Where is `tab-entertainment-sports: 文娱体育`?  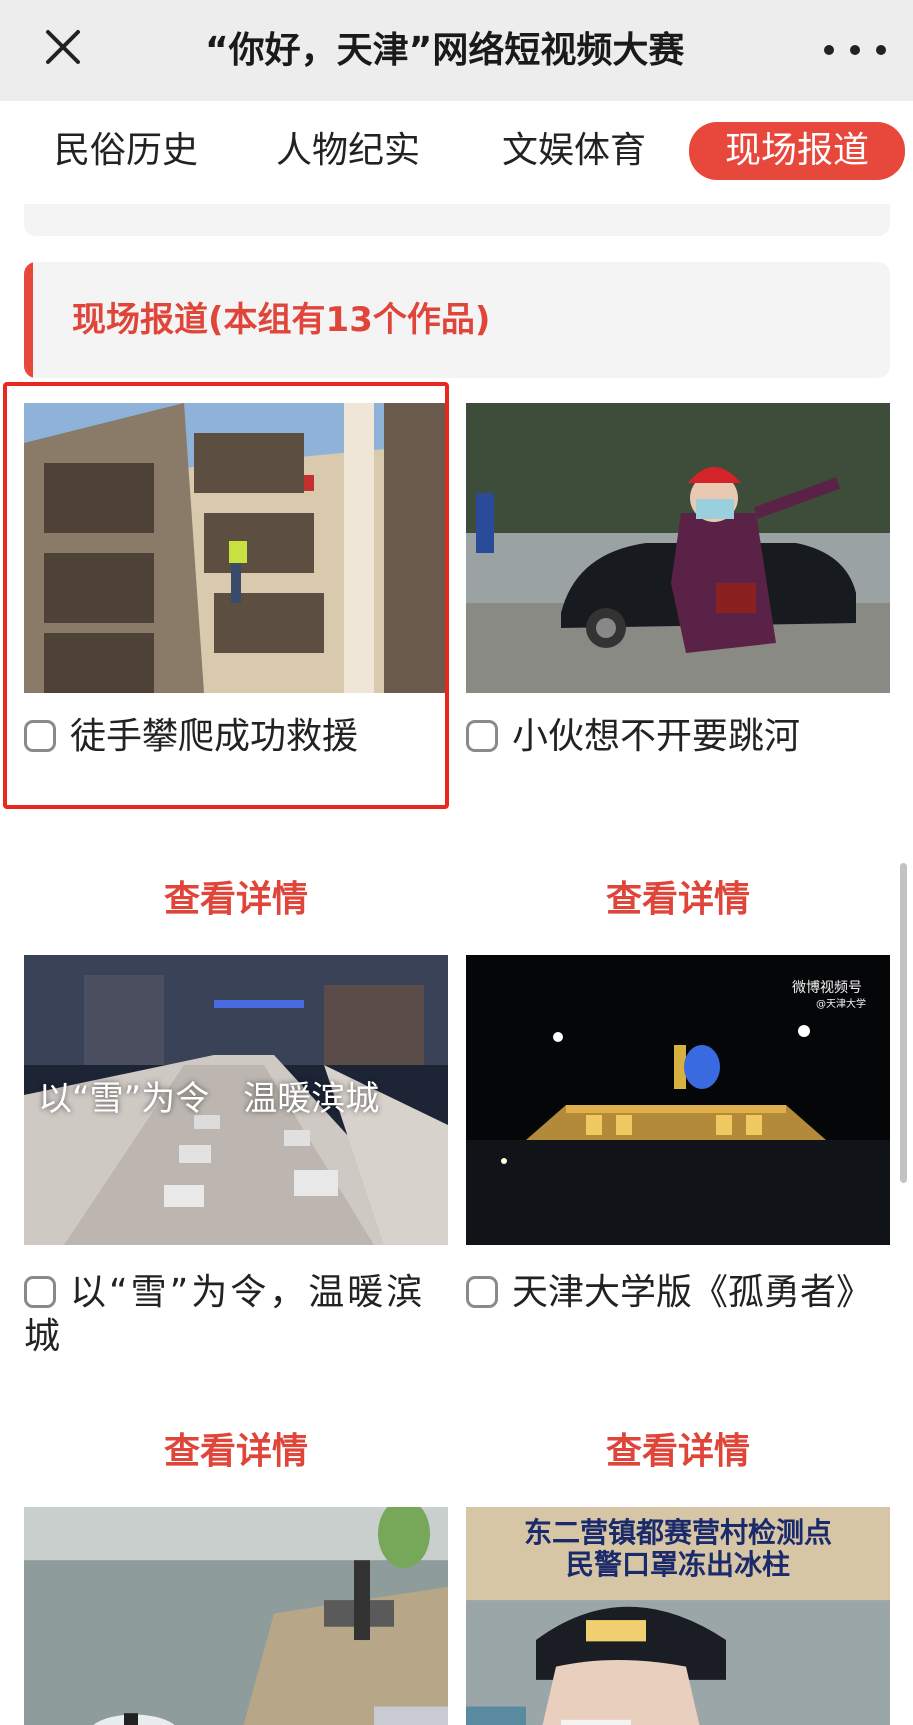 tab-entertainment-sports: 文娱体育 is located at coordinates (574, 151).